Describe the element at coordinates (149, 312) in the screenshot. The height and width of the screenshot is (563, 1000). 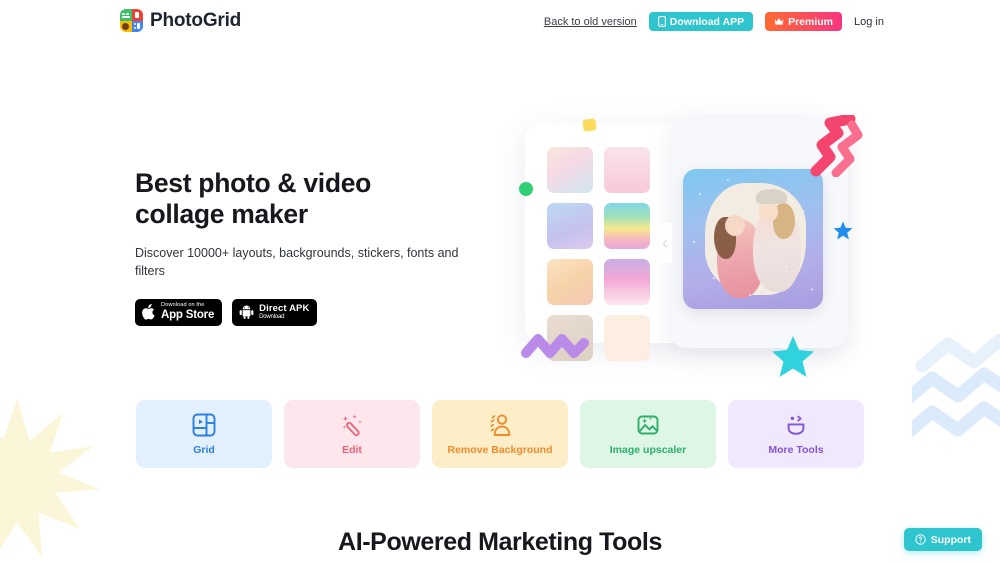
I see `apple-icon` at that location.